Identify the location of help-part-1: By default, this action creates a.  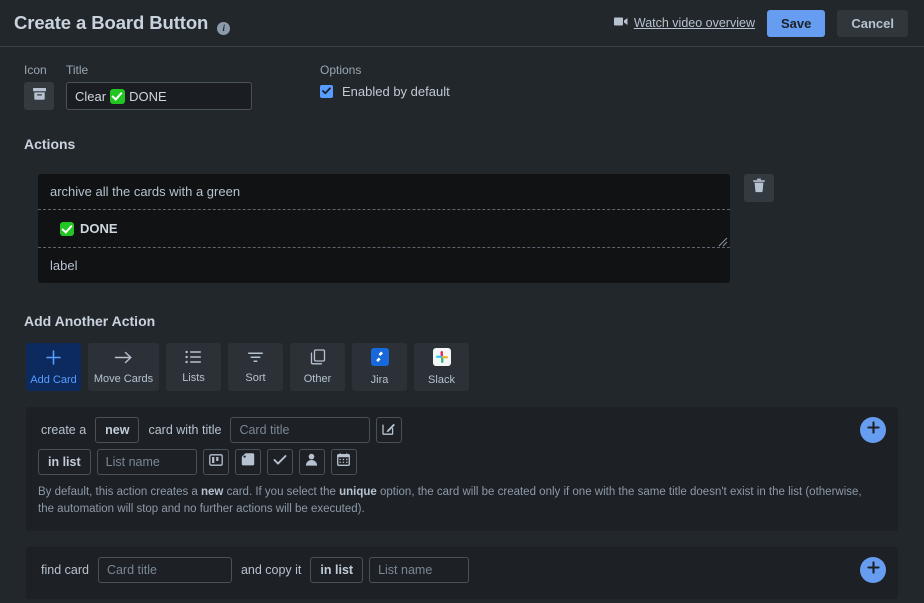
(120, 492).